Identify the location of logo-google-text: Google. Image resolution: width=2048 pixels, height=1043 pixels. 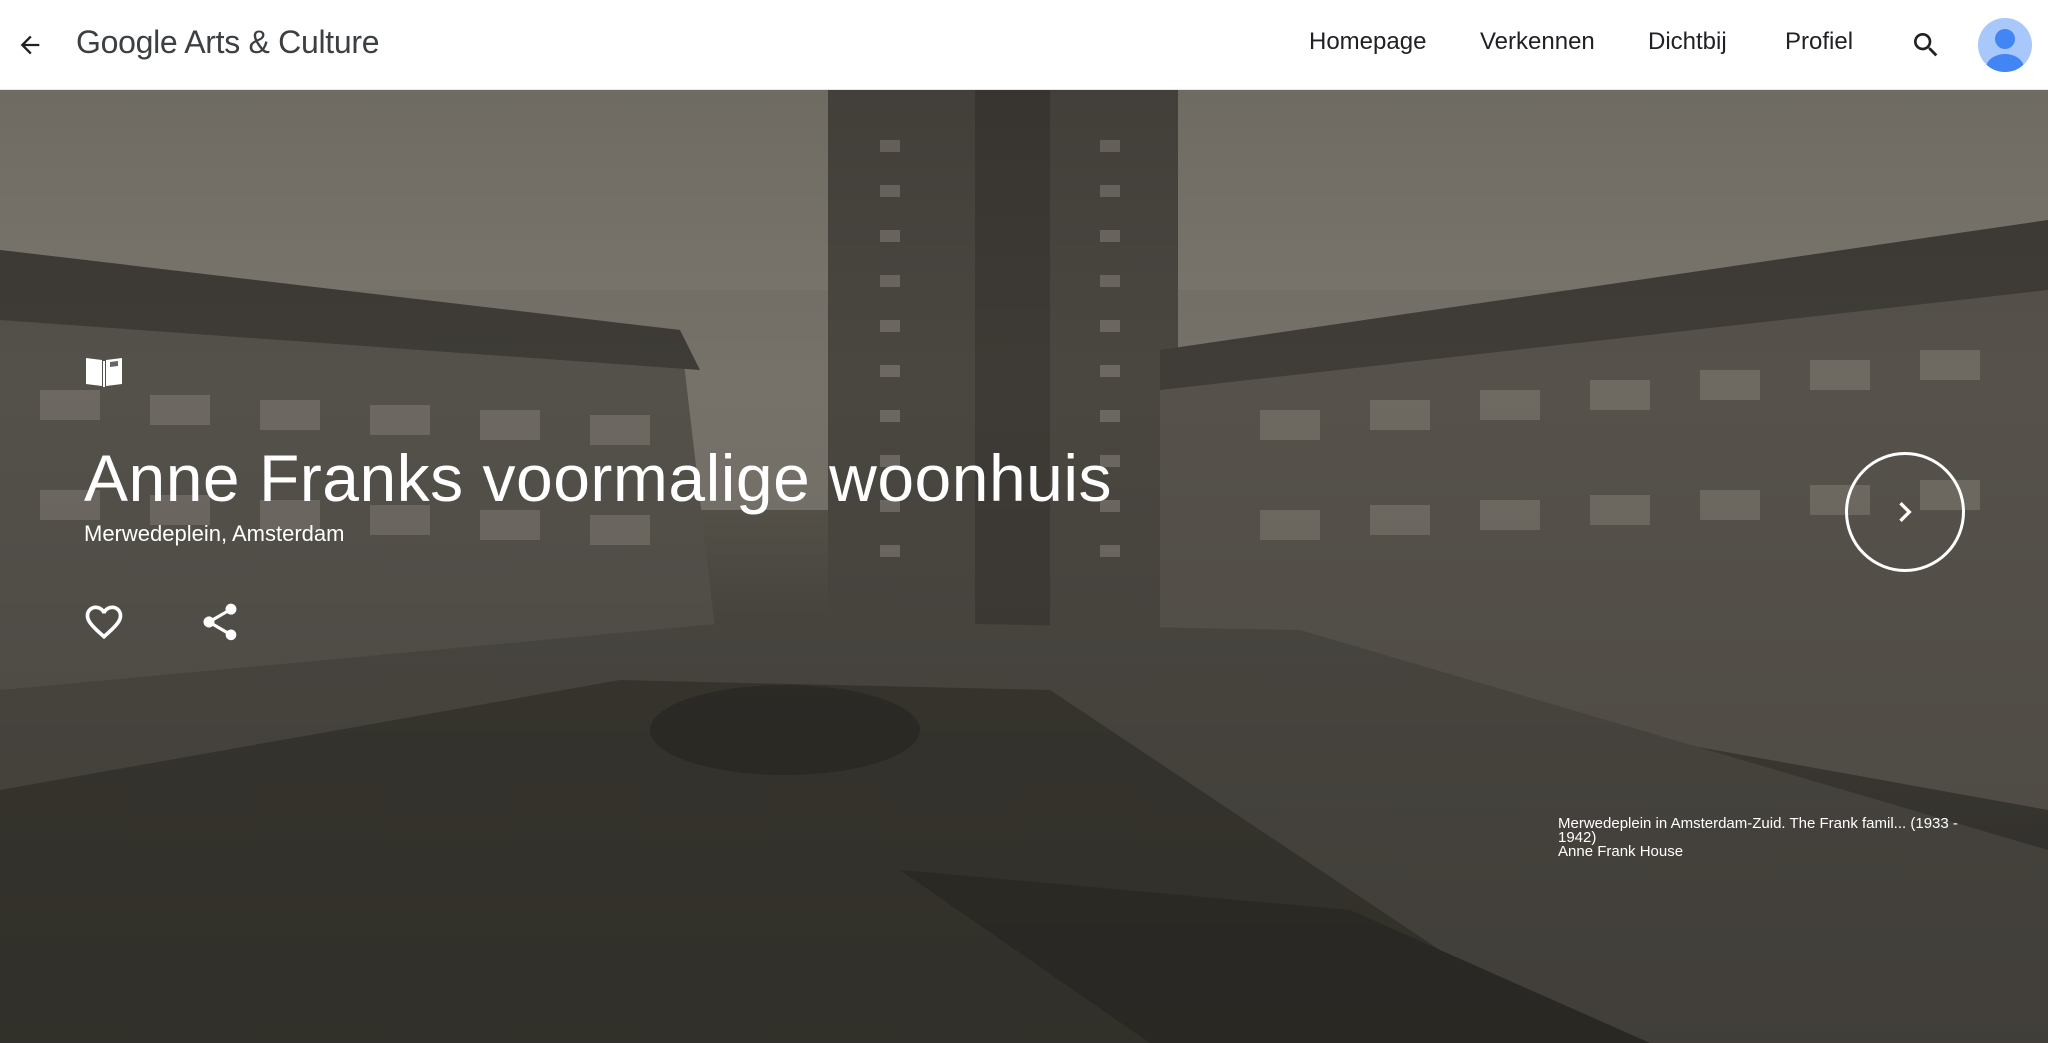
(127, 42).